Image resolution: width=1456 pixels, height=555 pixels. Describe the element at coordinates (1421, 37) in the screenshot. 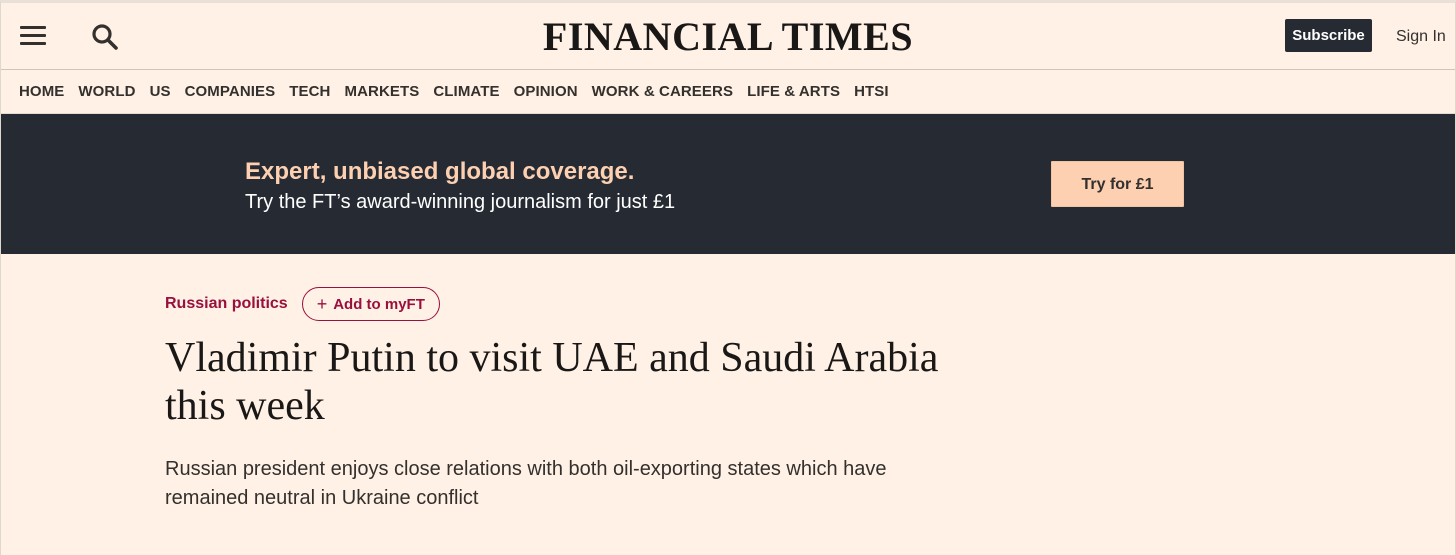

I see `sign-in-link: Sign In` at that location.